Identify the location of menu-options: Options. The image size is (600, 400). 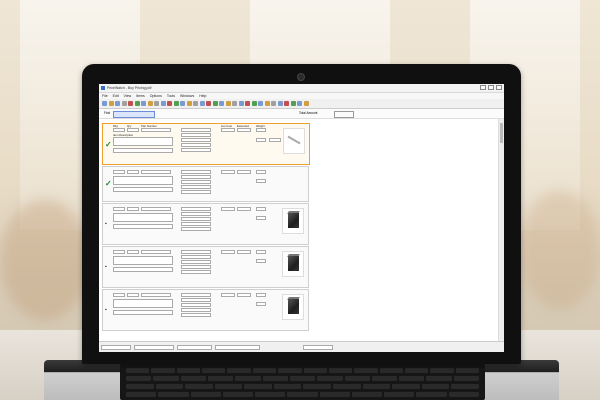
(156, 96).